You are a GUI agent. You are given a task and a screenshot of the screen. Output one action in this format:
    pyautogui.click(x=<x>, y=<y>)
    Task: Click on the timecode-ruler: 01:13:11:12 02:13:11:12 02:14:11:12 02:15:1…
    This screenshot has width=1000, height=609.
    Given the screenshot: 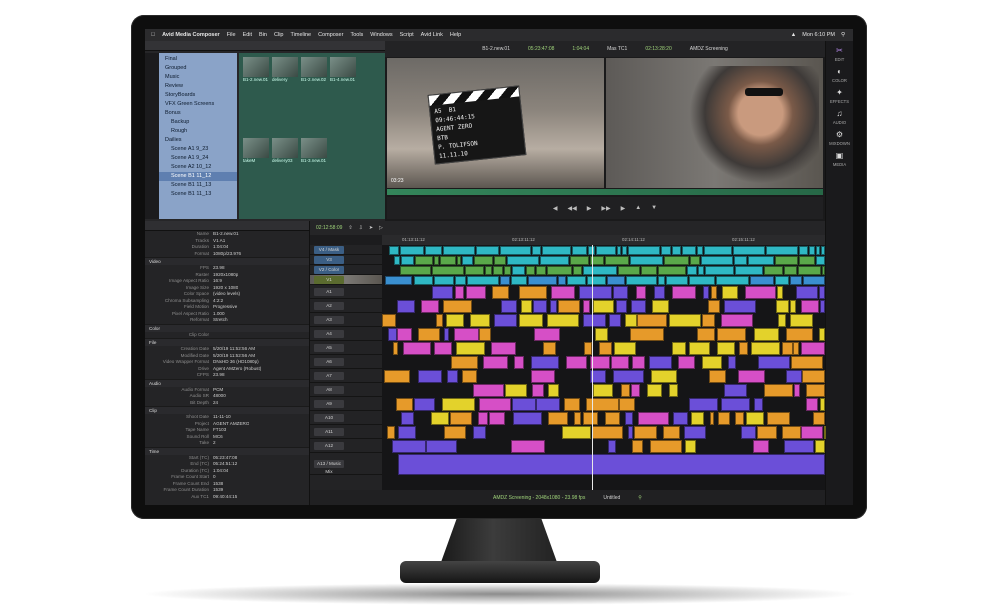 What is the action you would take?
    pyautogui.click(x=603, y=240)
    